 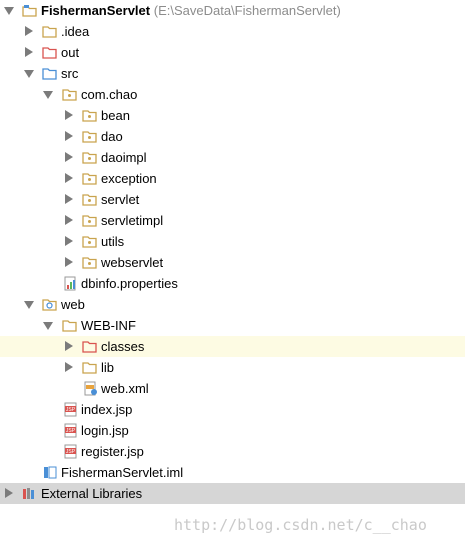 What do you see at coordinates (232, 409) in the screenshot?
I see `tree-row-jsp: JSP index.jsp` at bounding box center [232, 409].